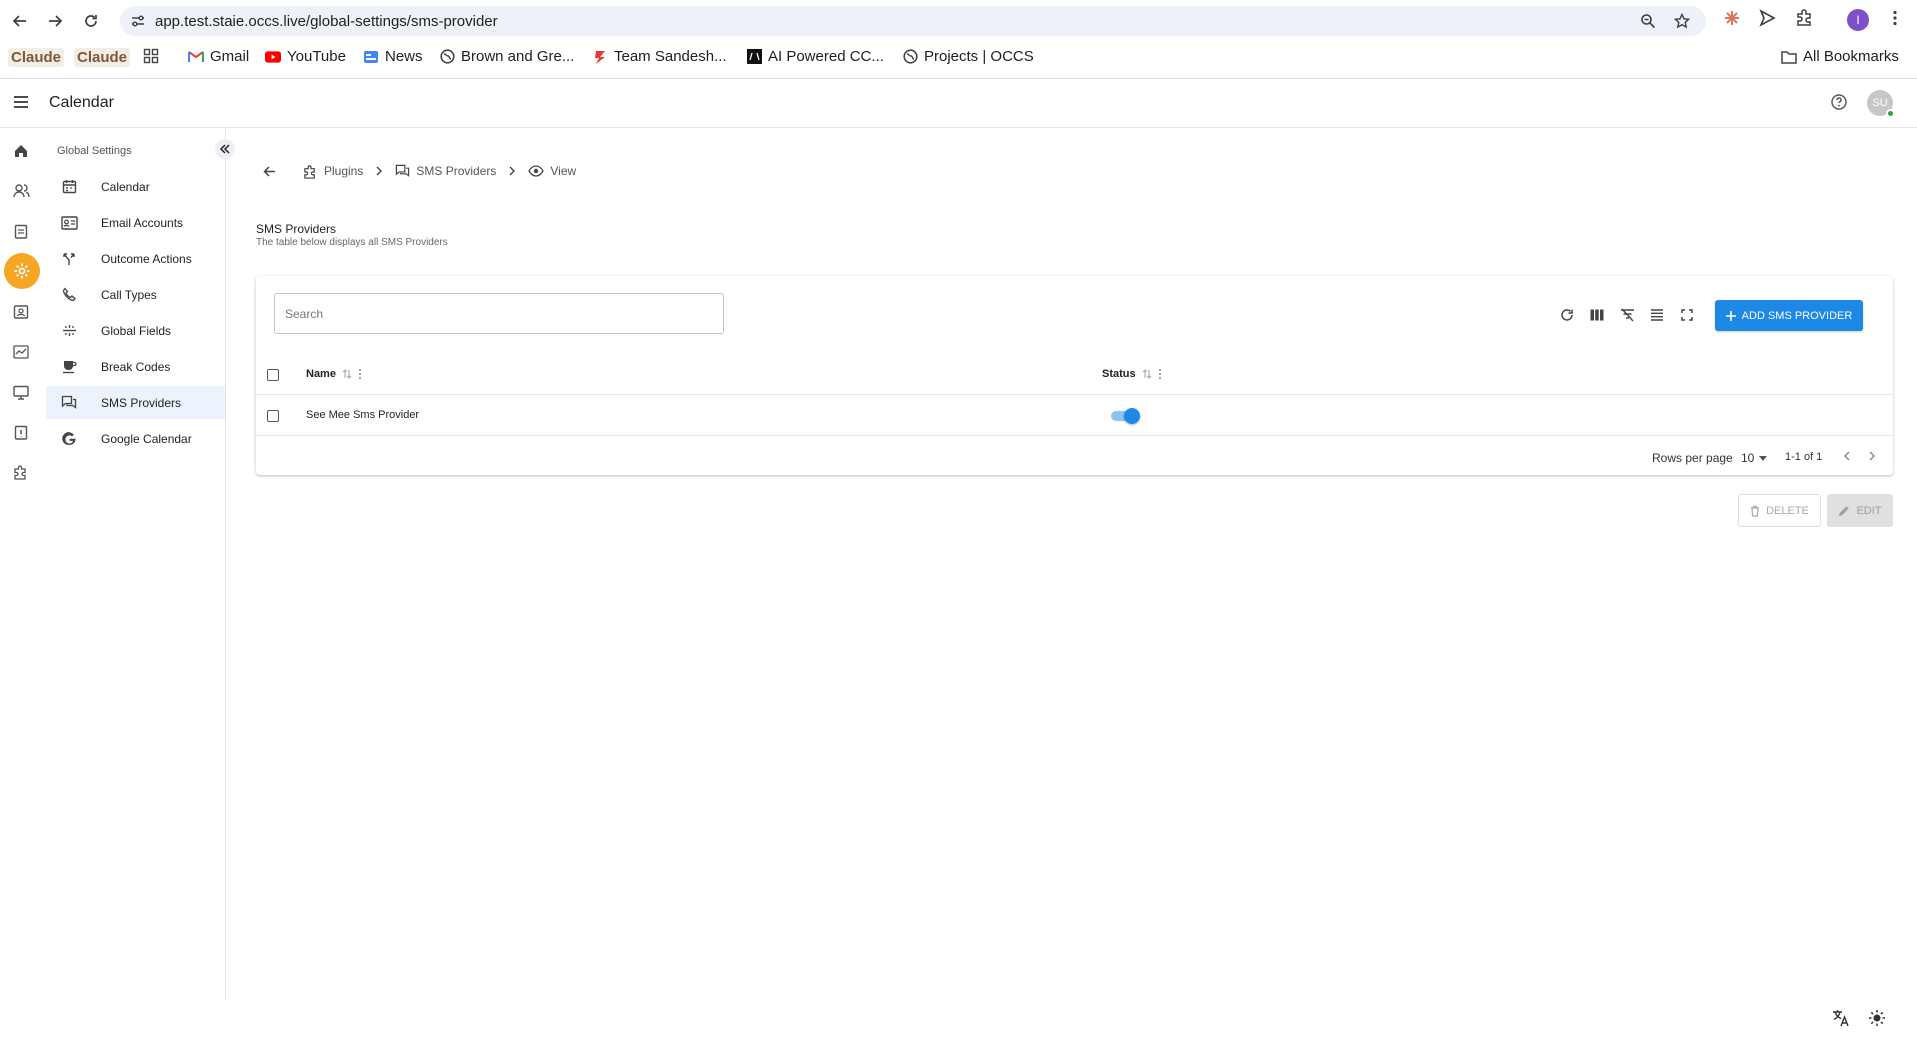  Describe the element at coordinates (1877, 1018) in the screenshot. I see `theme-toggle-icon` at that location.